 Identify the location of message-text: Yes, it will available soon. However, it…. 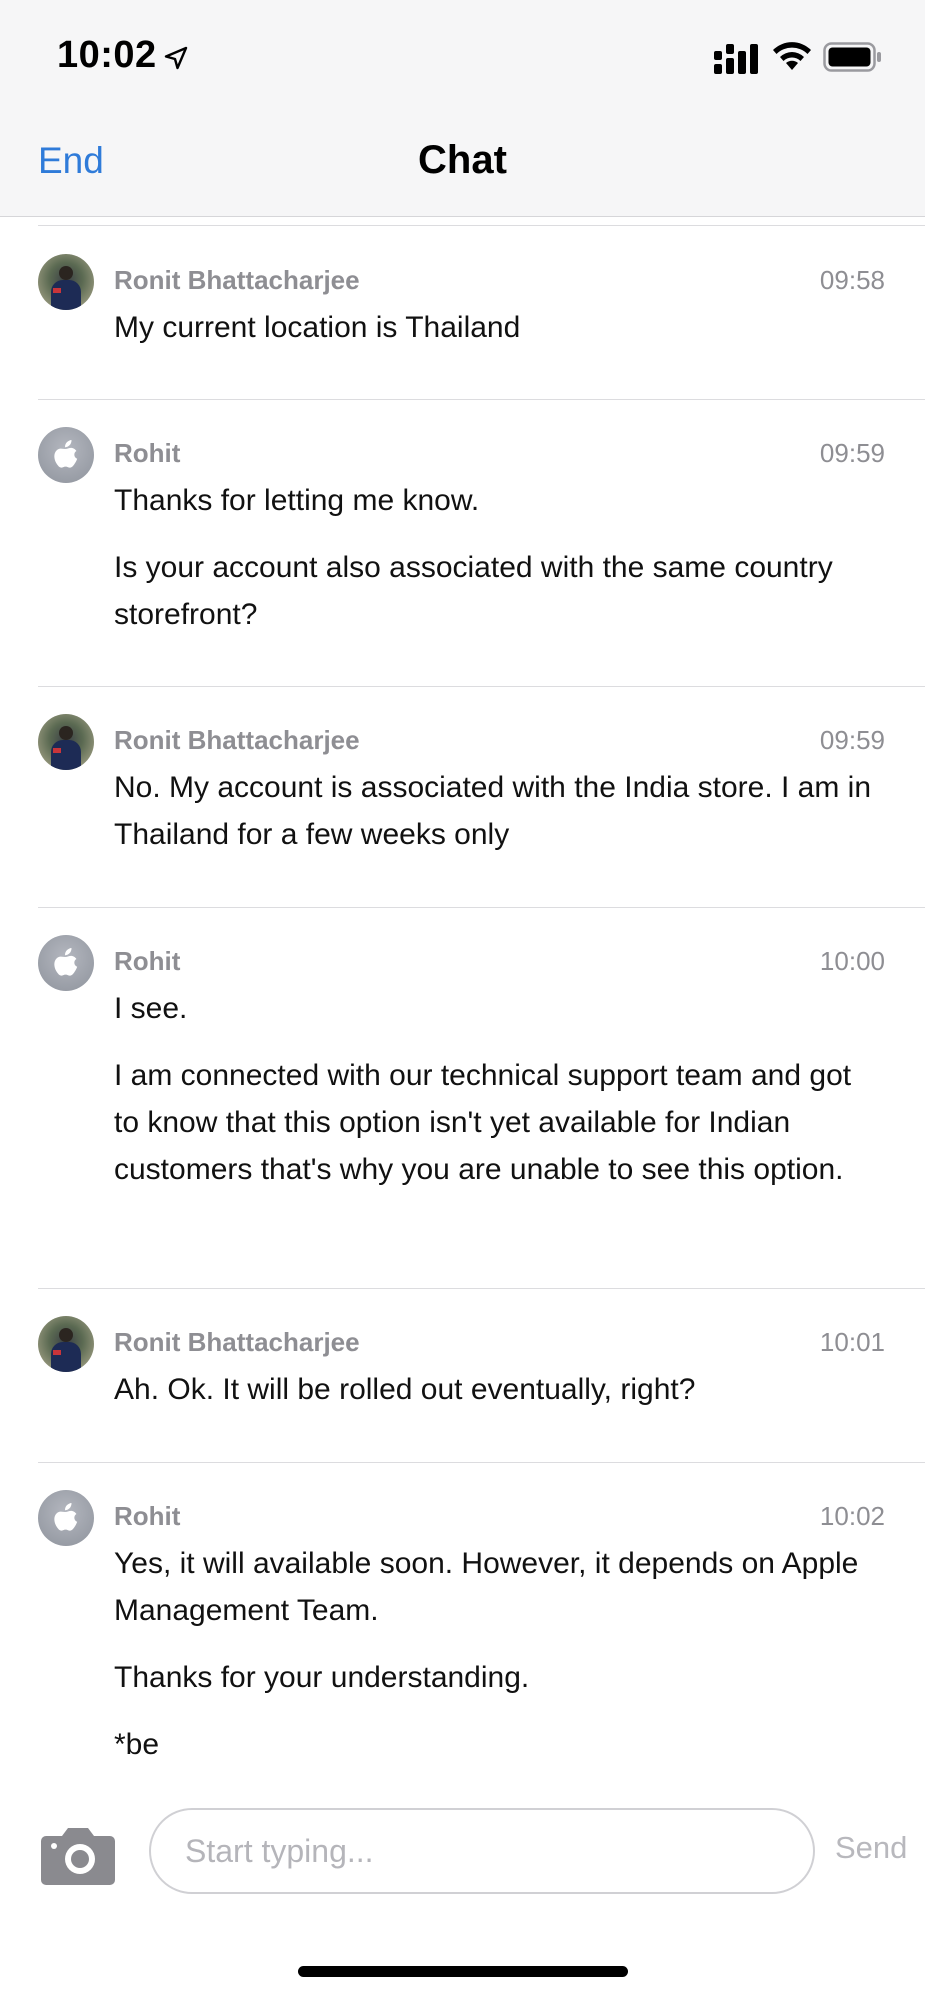
(486, 1587).